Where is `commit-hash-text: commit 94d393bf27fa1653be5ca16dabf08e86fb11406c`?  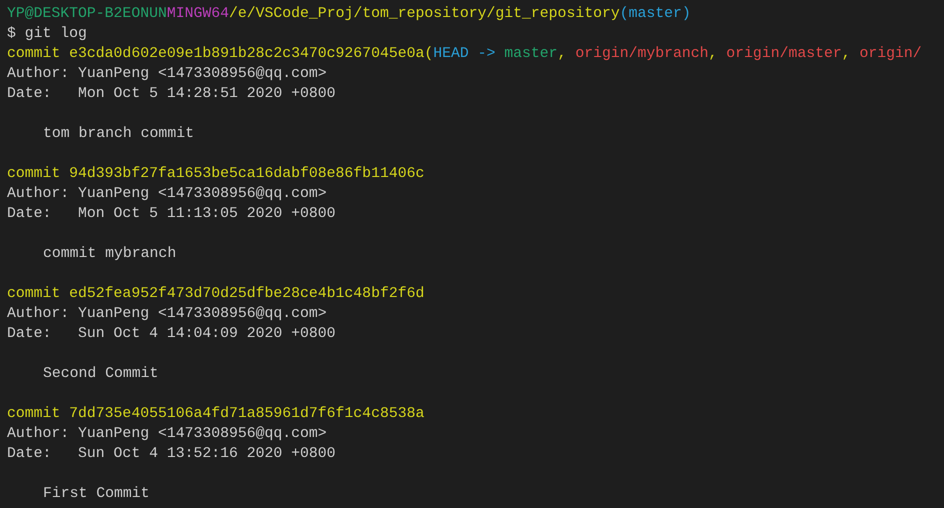
commit-hash-text: commit 94d393bf27fa1653be5ca16dabf08e86fb11406c is located at coordinates (215, 174).